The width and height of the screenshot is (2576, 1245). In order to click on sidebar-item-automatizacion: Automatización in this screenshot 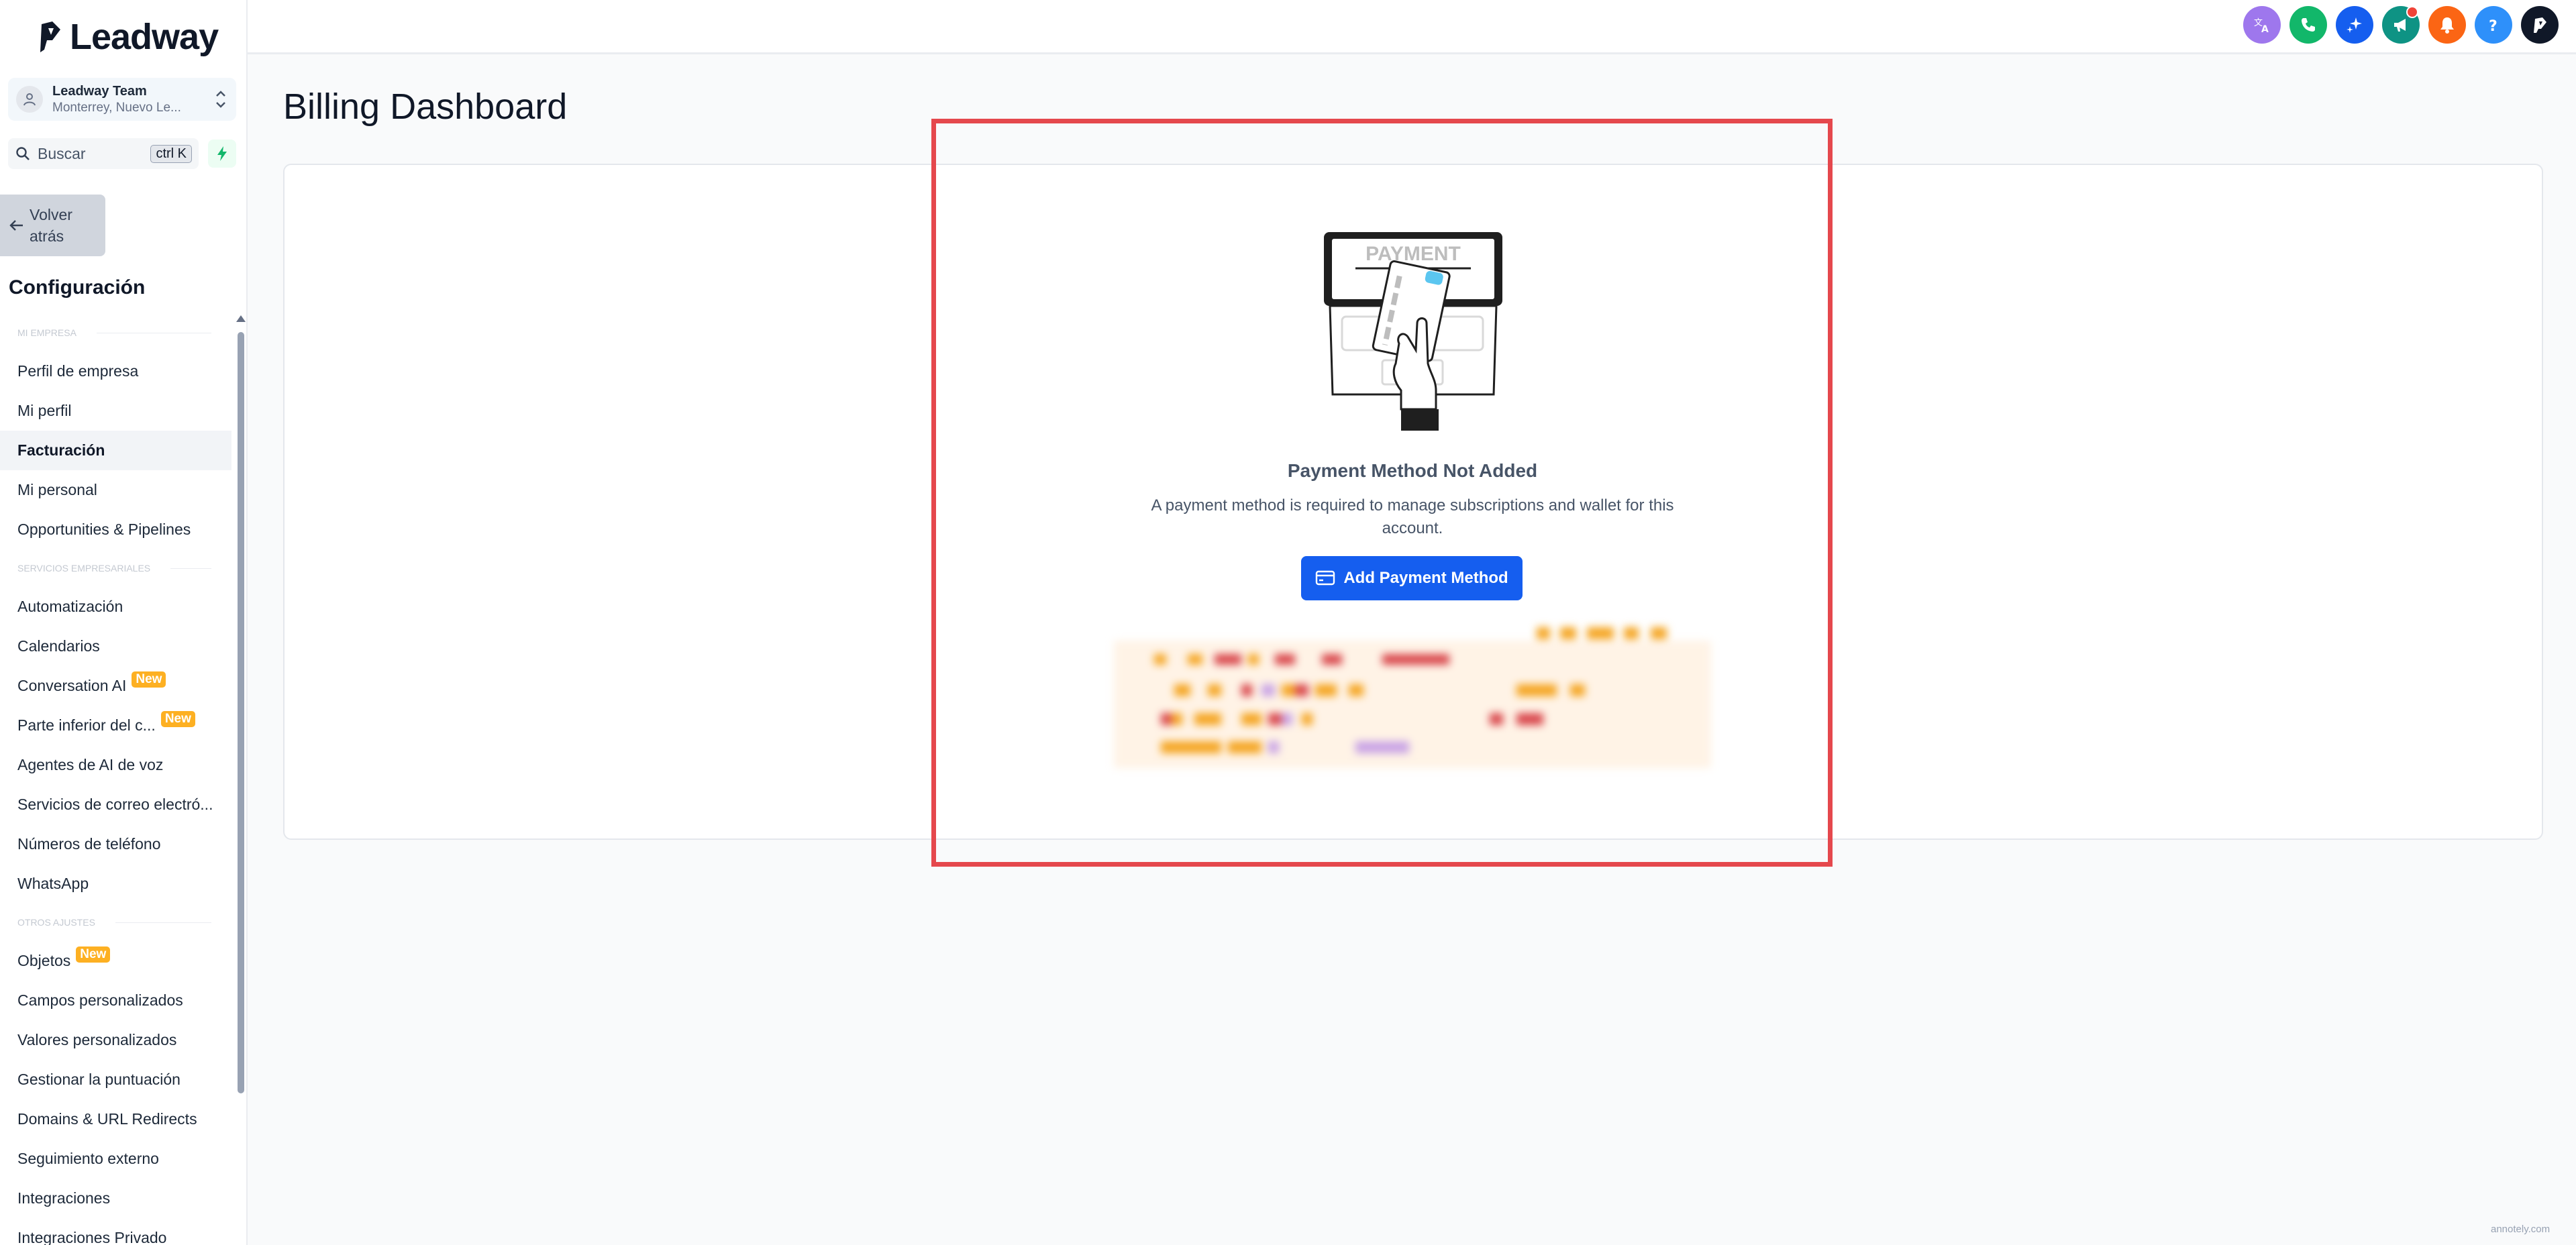, I will do `click(115, 607)`.